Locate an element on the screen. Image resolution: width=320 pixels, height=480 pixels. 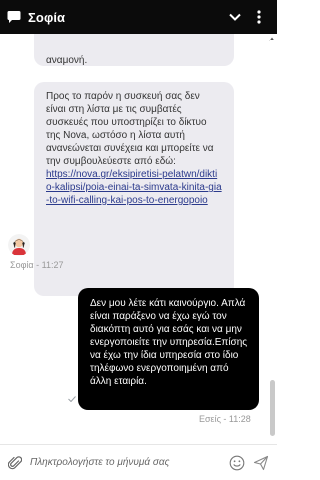
scrollbar-thumb is located at coordinates (272, 408).